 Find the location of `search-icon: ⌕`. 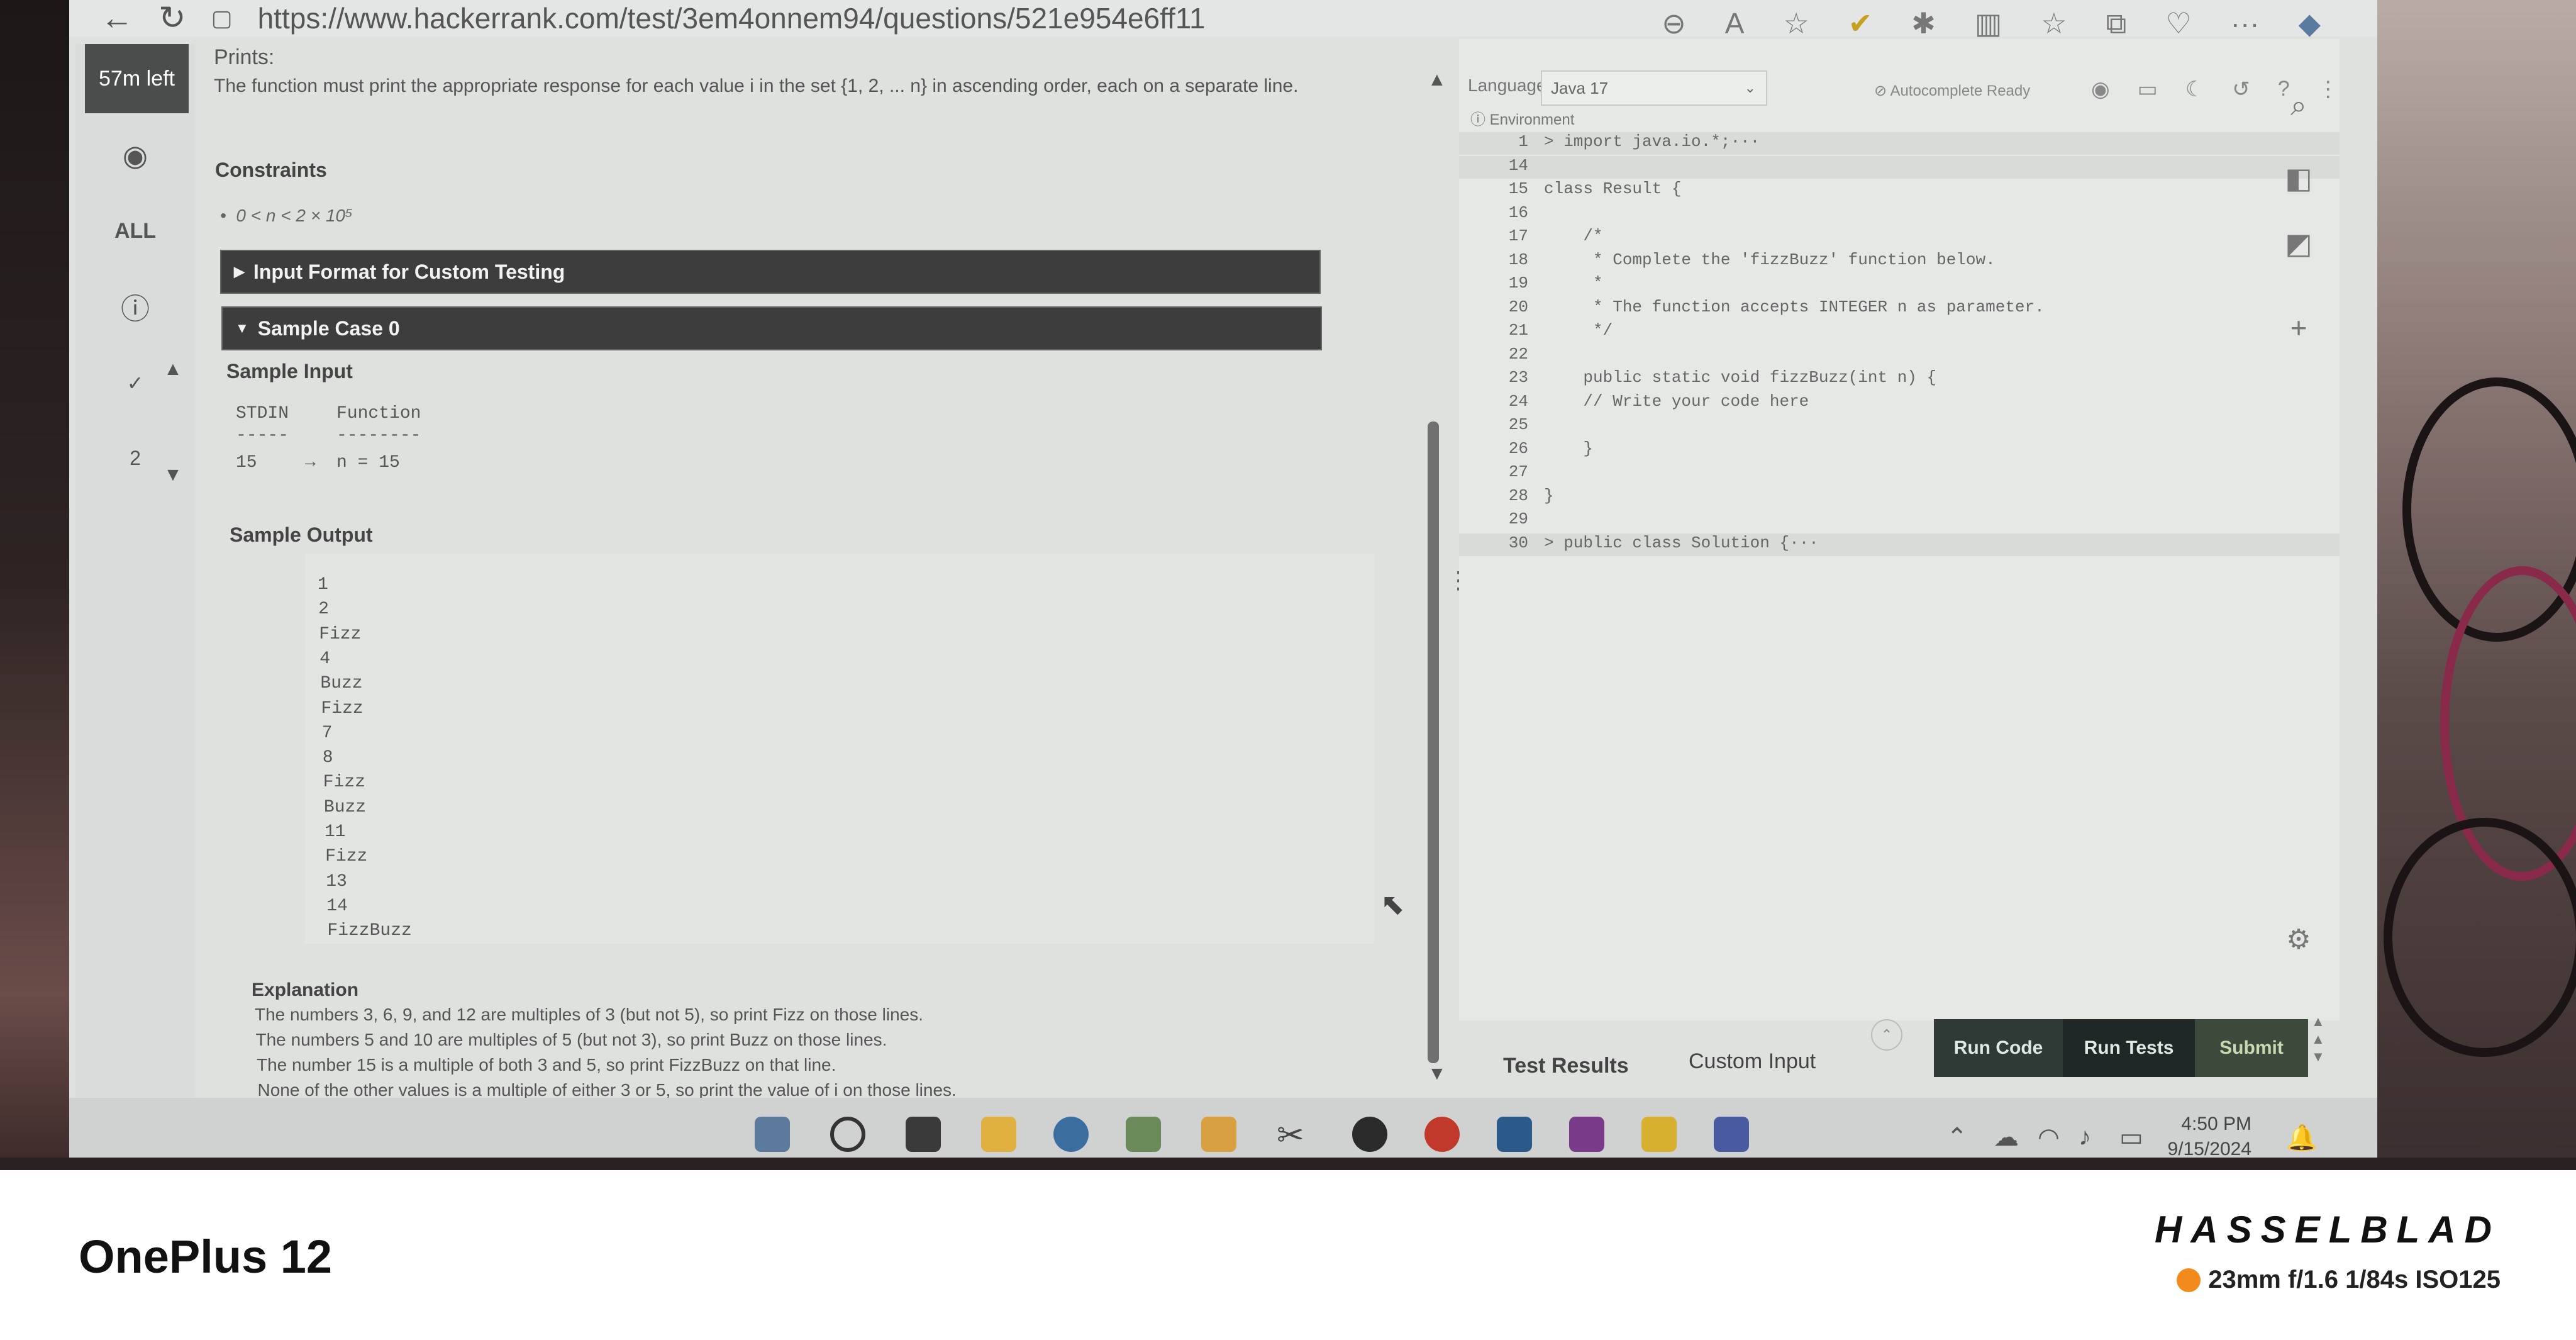

search-icon: ⌕ is located at coordinates (2299, 105).